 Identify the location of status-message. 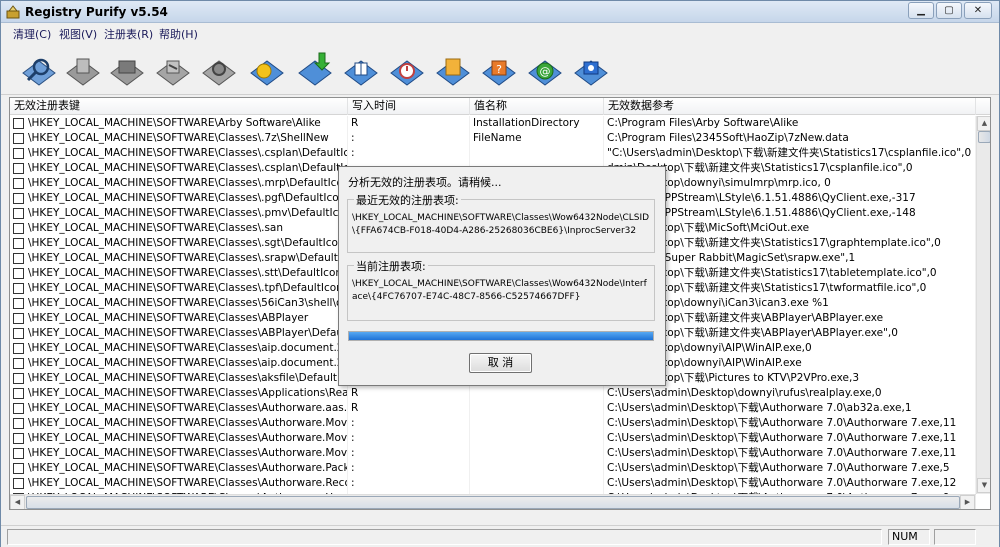
(444, 537).